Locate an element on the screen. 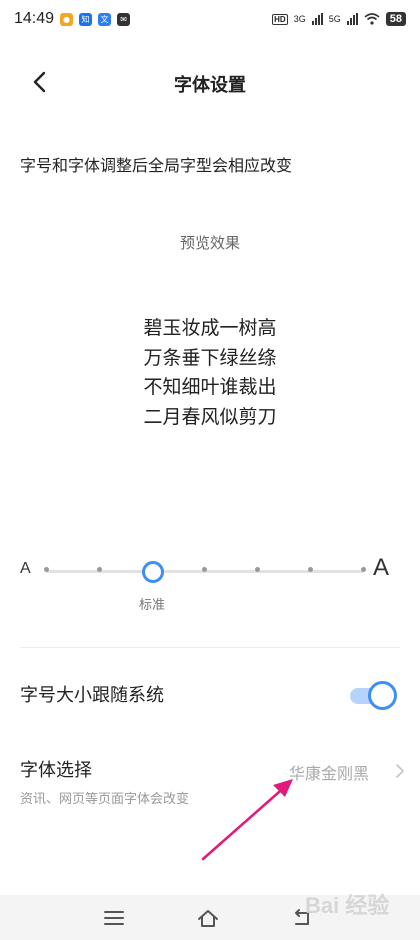  follow-system-toggle is located at coordinates (373, 695).